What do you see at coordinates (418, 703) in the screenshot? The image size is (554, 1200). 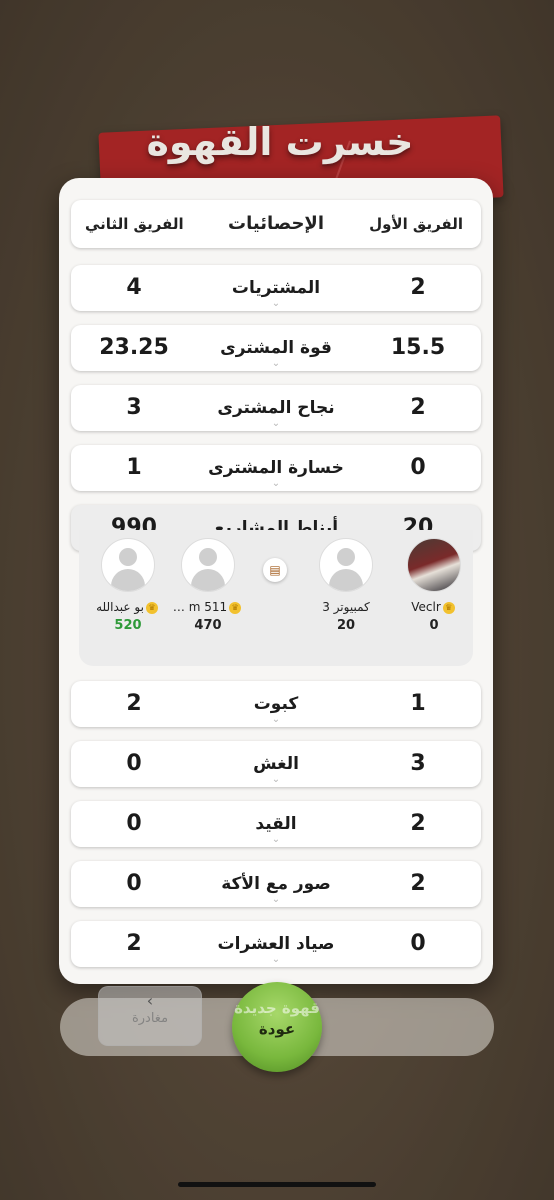 I see `team1-value: 1` at bounding box center [418, 703].